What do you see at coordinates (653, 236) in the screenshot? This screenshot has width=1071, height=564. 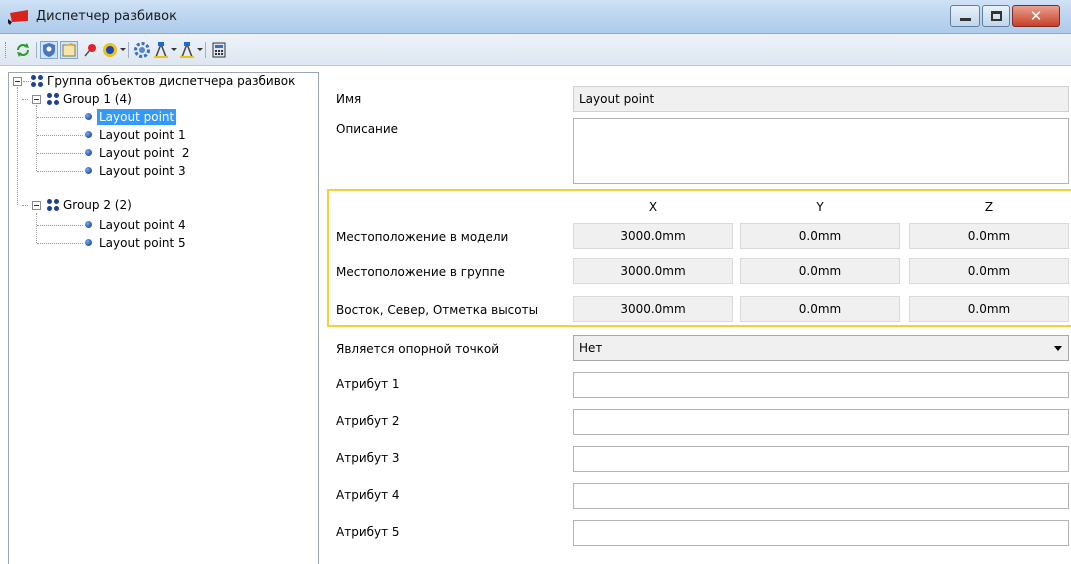 I see `model-location-x: 3000.0mm` at bounding box center [653, 236].